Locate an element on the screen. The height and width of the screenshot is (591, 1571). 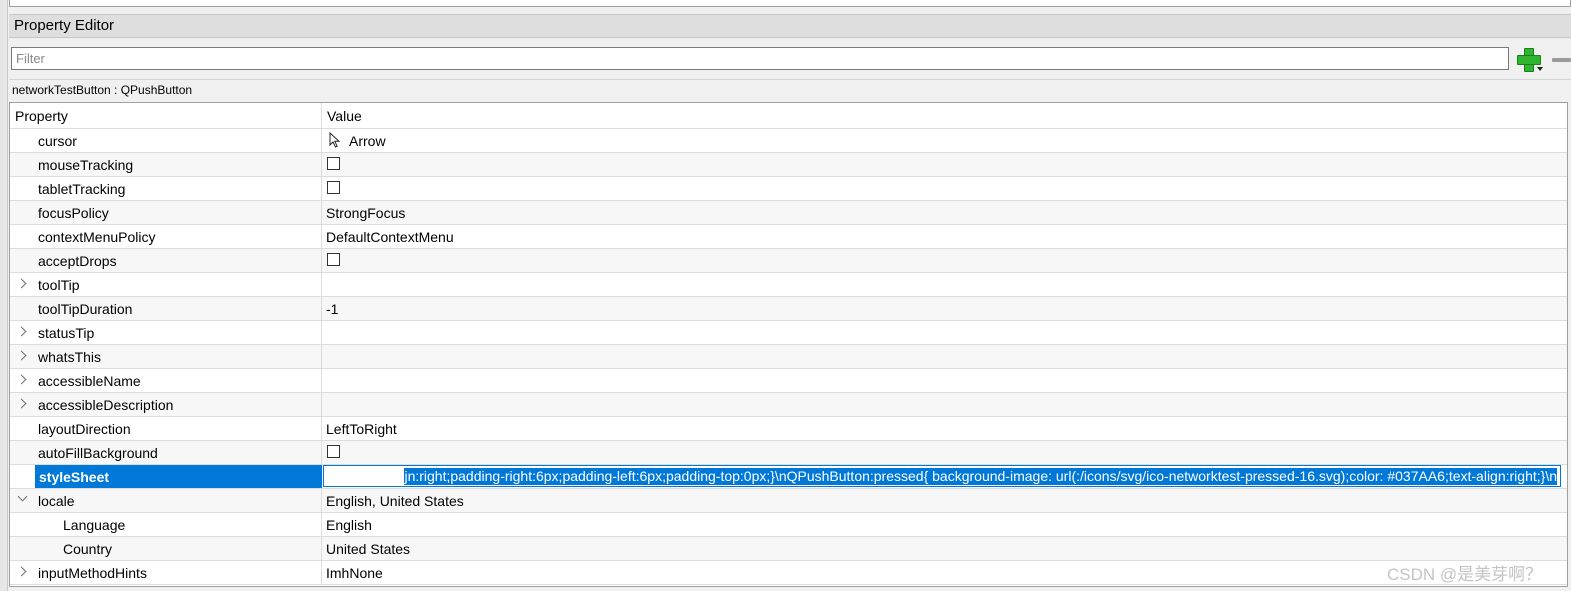
property-value: DefaultContextMenu is located at coordinates (390, 237).